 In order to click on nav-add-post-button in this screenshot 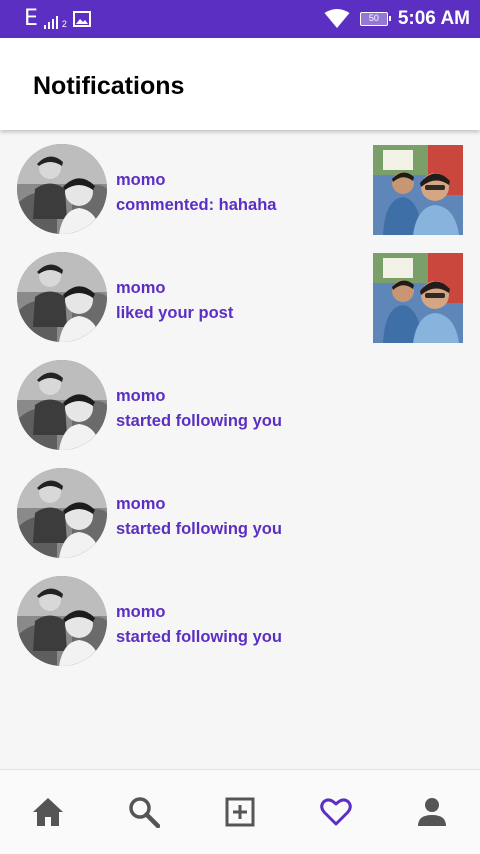, I will do `click(240, 812)`.